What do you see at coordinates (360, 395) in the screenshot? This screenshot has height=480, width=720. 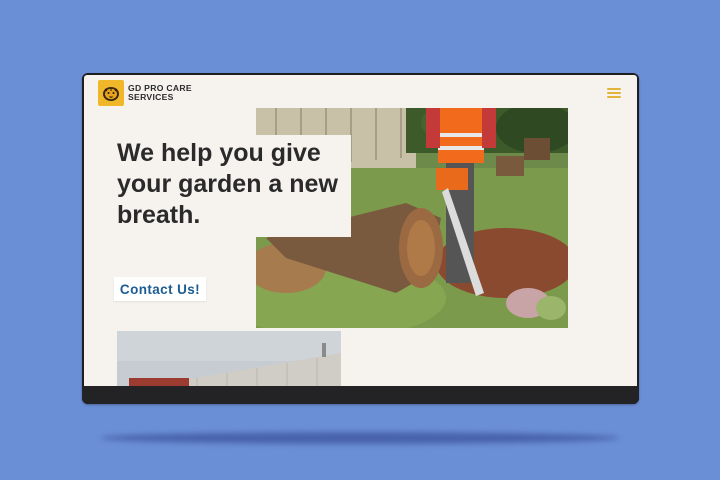 I see `monitor-bezel` at bounding box center [360, 395].